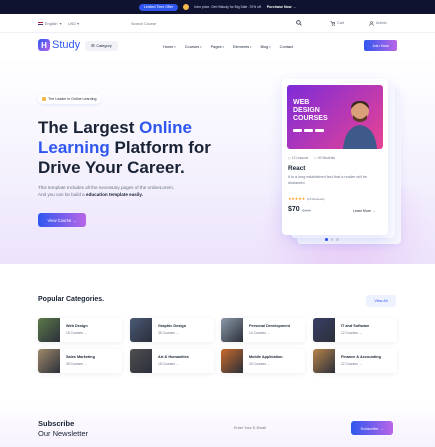  What do you see at coordinates (93, 46) in the screenshot?
I see `grid-icon: ⊞` at bounding box center [93, 46].